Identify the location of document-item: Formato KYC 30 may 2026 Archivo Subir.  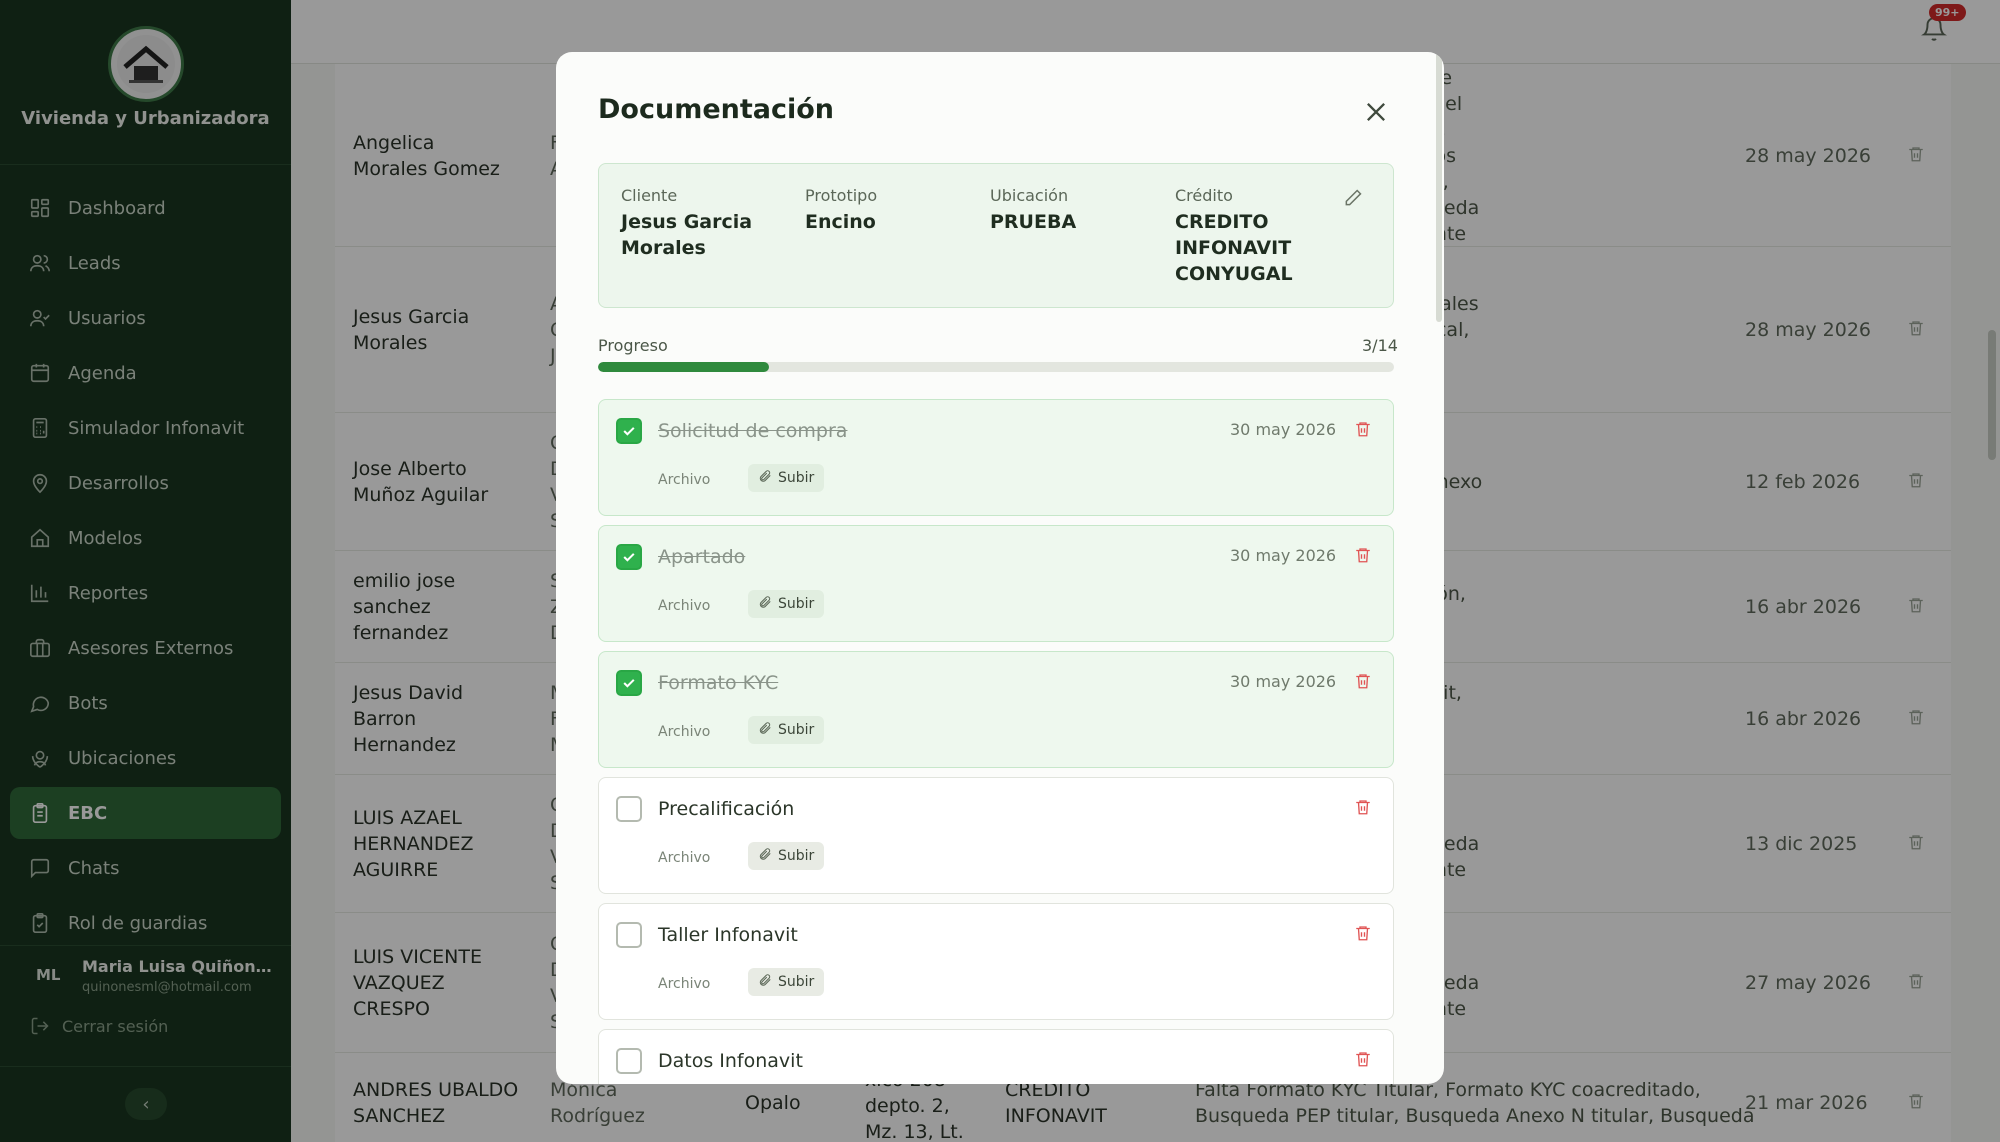
(996, 709).